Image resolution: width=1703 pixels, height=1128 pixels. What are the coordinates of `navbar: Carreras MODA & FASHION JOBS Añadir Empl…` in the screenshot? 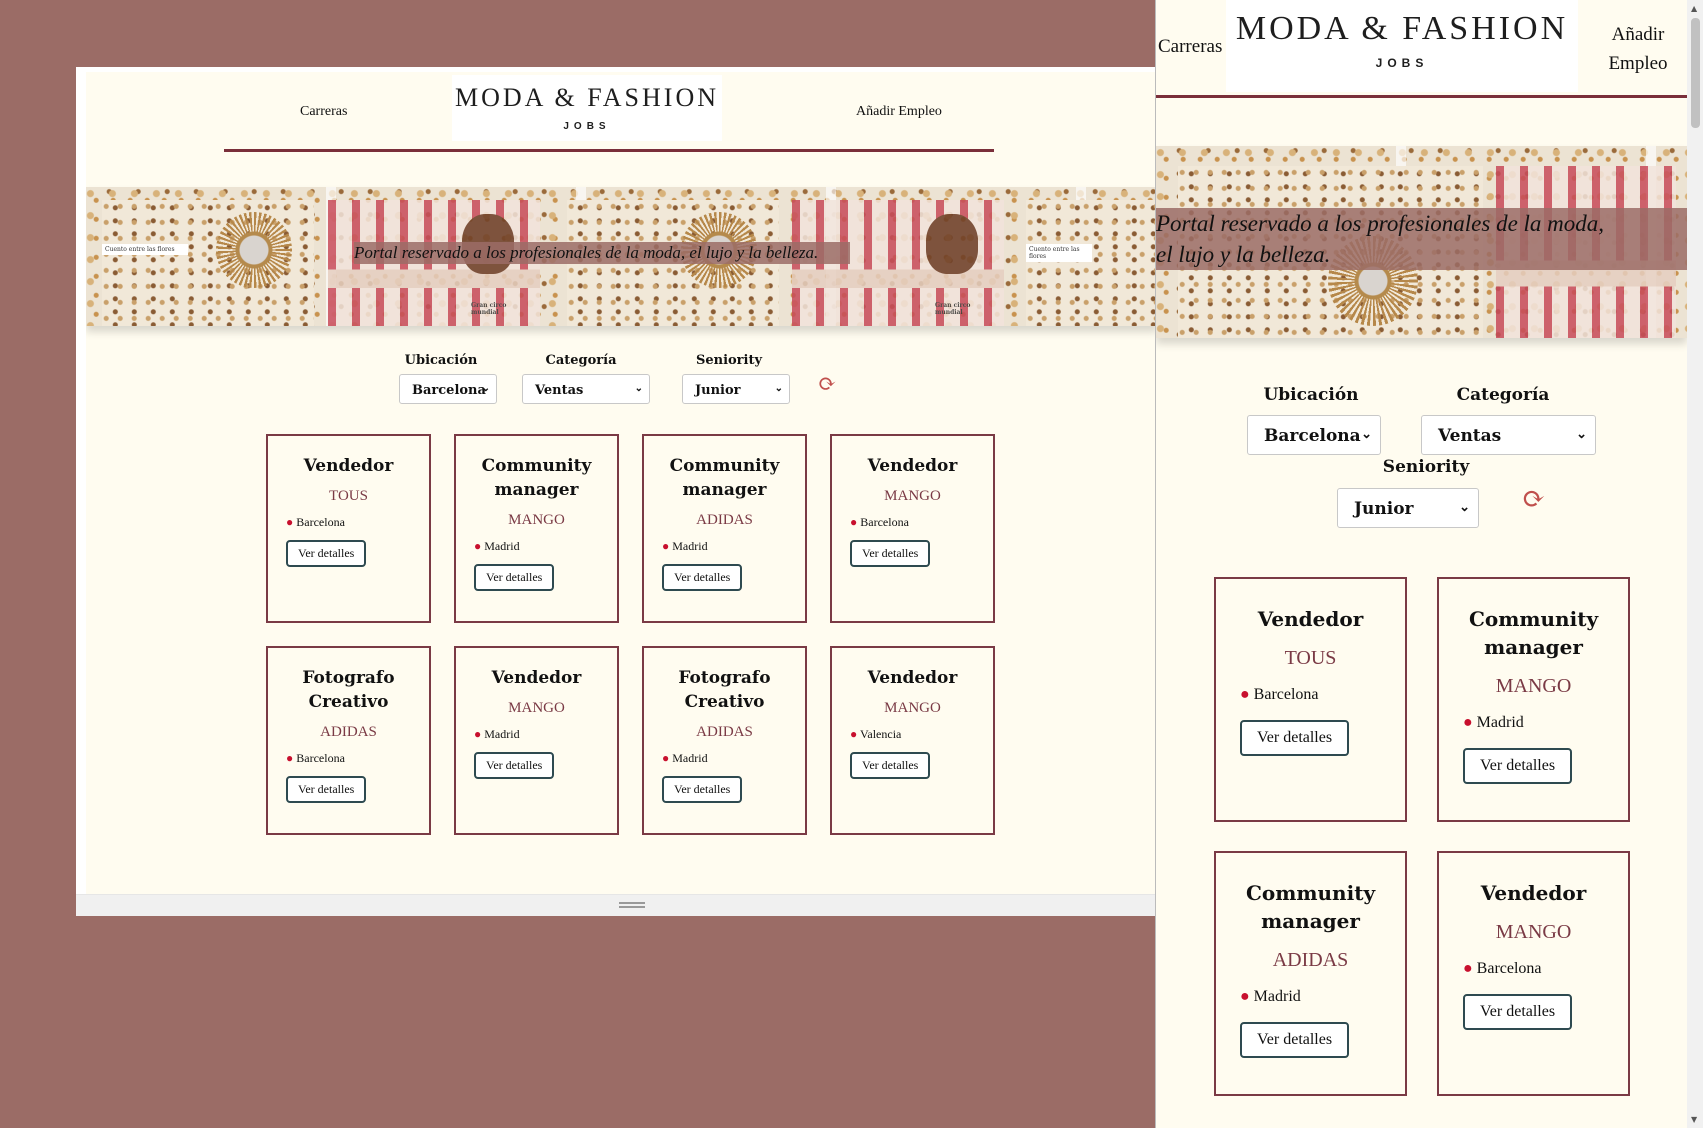 It's located at (1429, 50).